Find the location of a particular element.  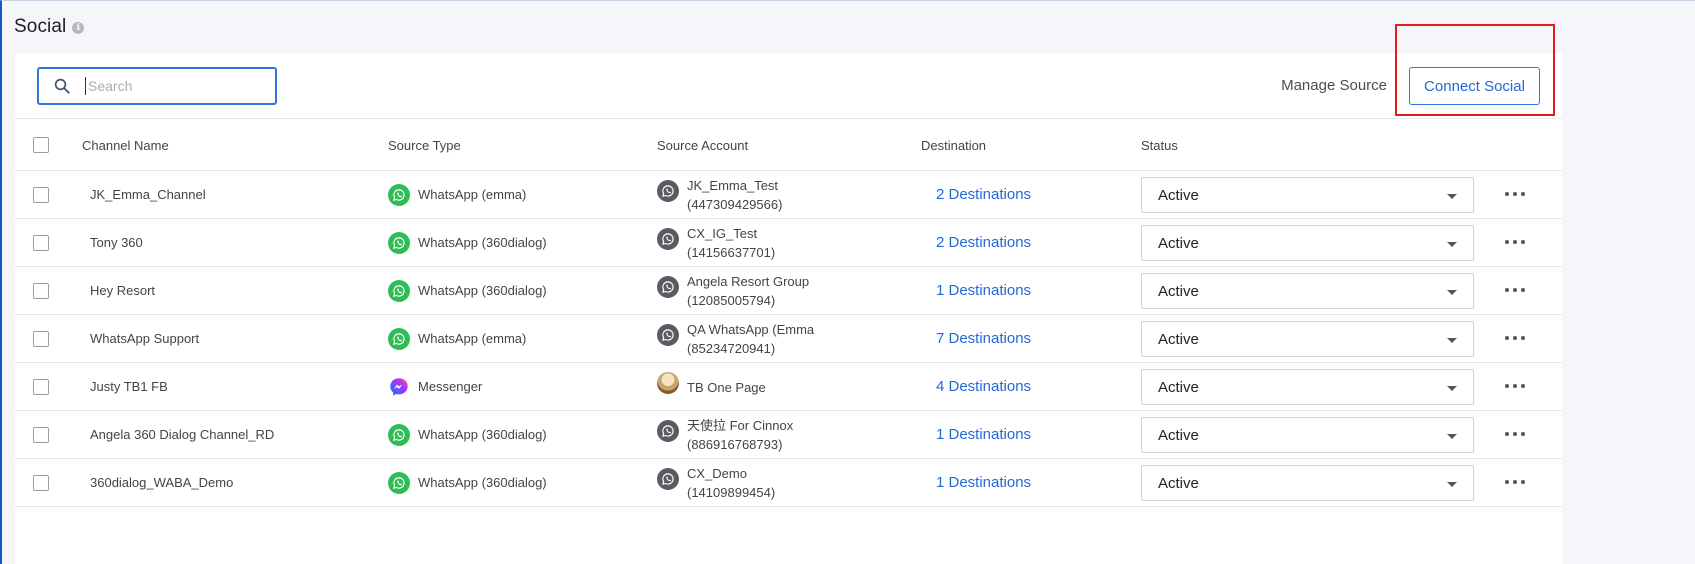

channel-name: JK_Emma_Channel is located at coordinates (148, 194).